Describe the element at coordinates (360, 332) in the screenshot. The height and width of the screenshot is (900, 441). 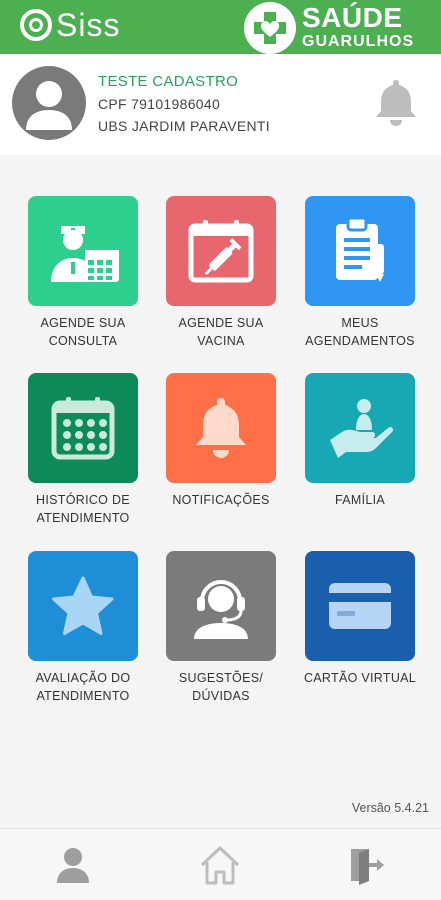
I see `my-appointments-label: MEUS AGENDAMENTOS` at that location.